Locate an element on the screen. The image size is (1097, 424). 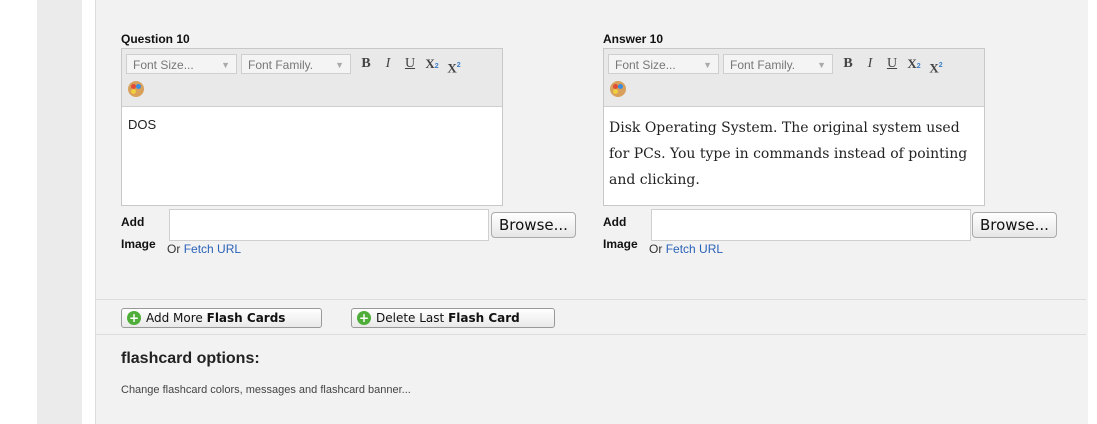
answer-image-file-input is located at coordinates (811, 225).